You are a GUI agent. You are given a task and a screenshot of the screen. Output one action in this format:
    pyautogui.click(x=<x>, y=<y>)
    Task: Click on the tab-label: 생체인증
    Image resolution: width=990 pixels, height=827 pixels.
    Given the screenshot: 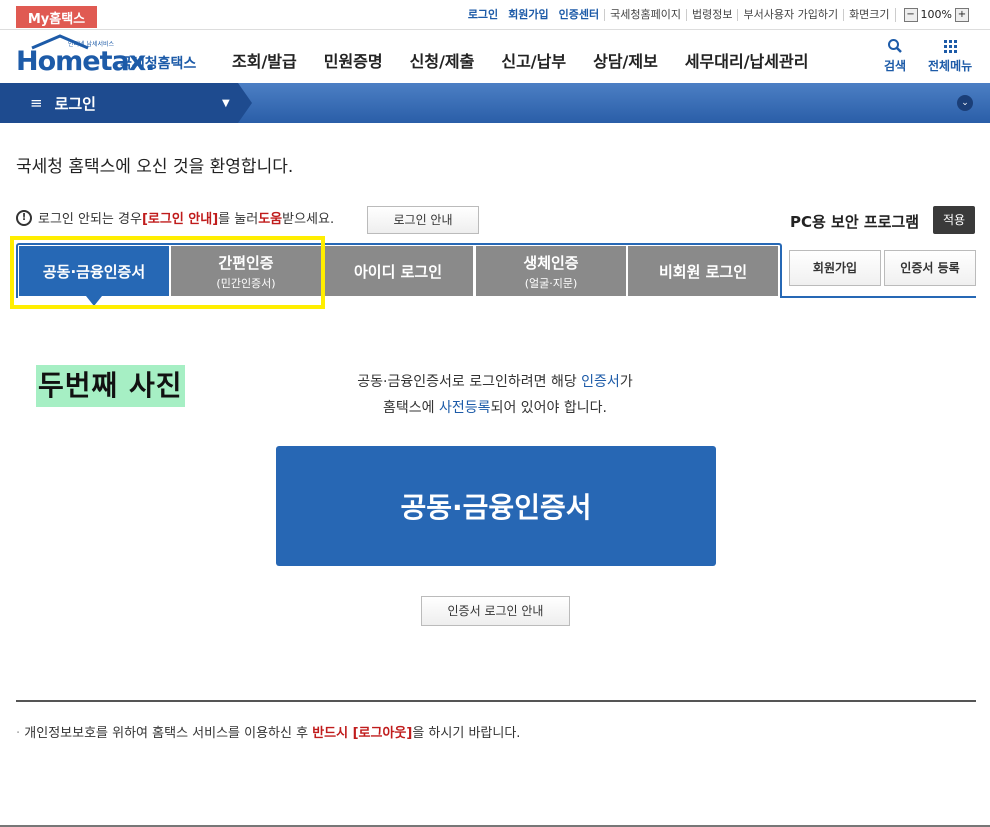 What is the action you would take?
    pyautogui.click(x=551, y=262)
    